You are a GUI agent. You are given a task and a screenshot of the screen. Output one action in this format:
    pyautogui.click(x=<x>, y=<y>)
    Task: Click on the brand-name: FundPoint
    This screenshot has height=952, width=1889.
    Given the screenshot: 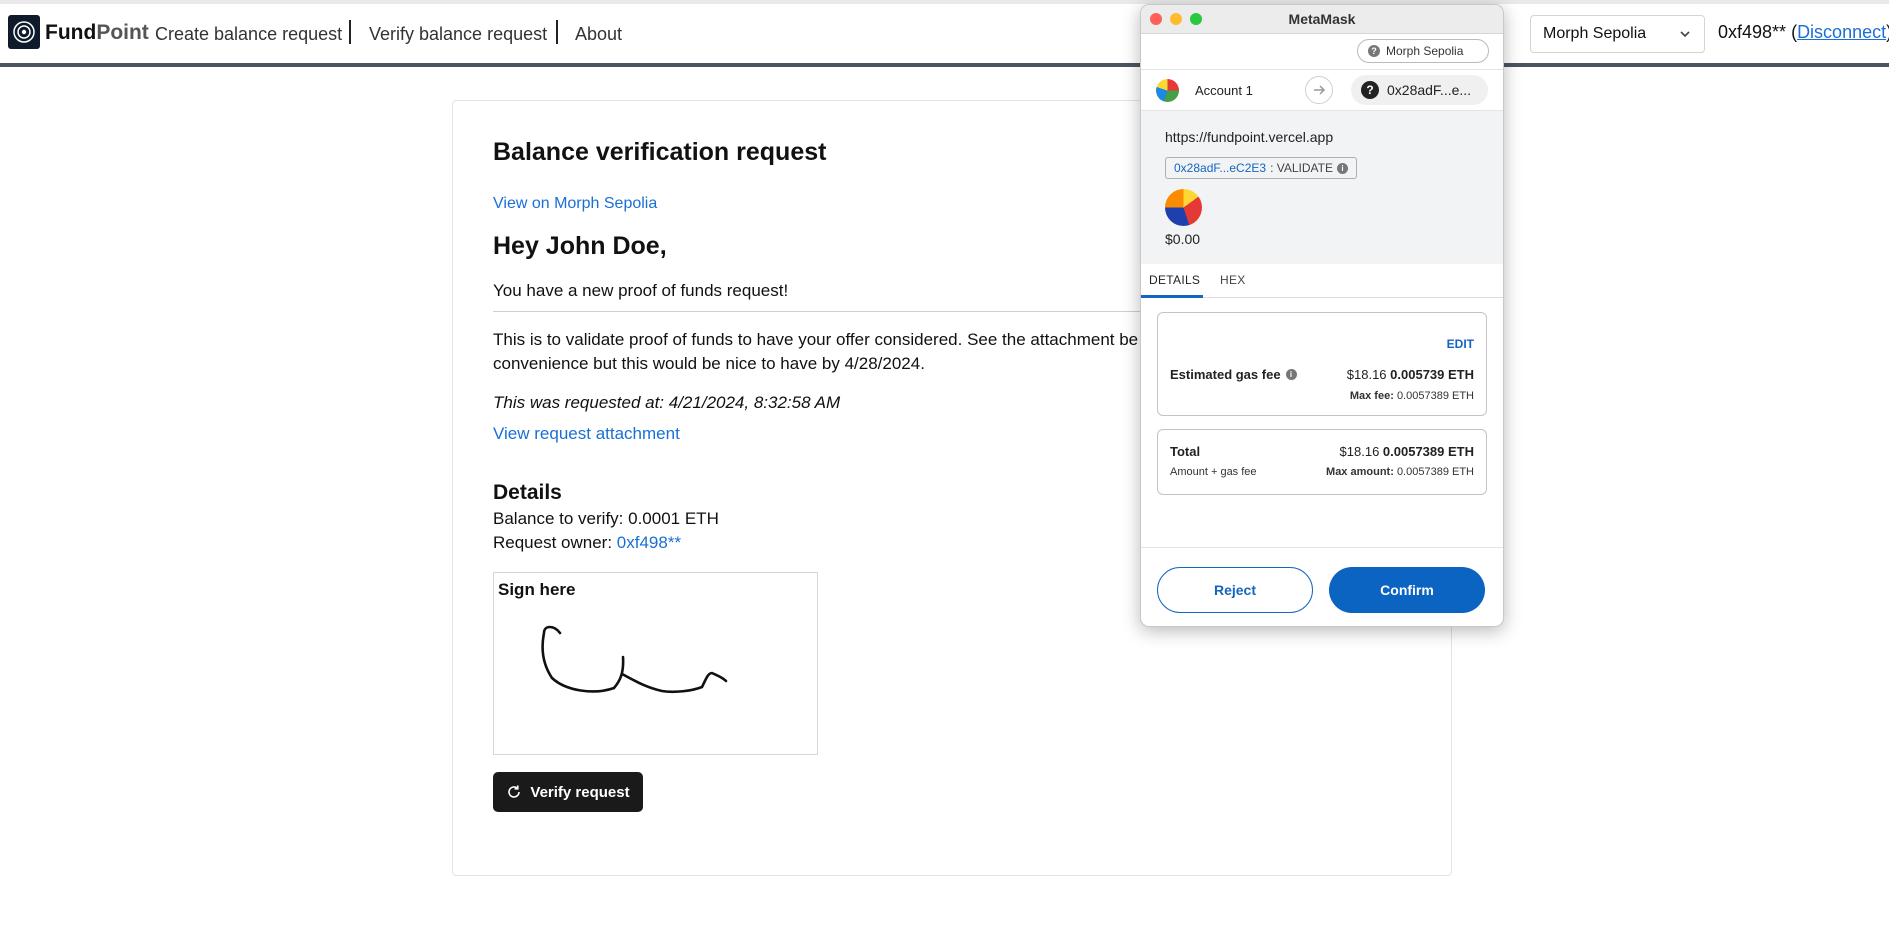 What is the action you would take?
    pyautogui.click(x=97, y=33)
    